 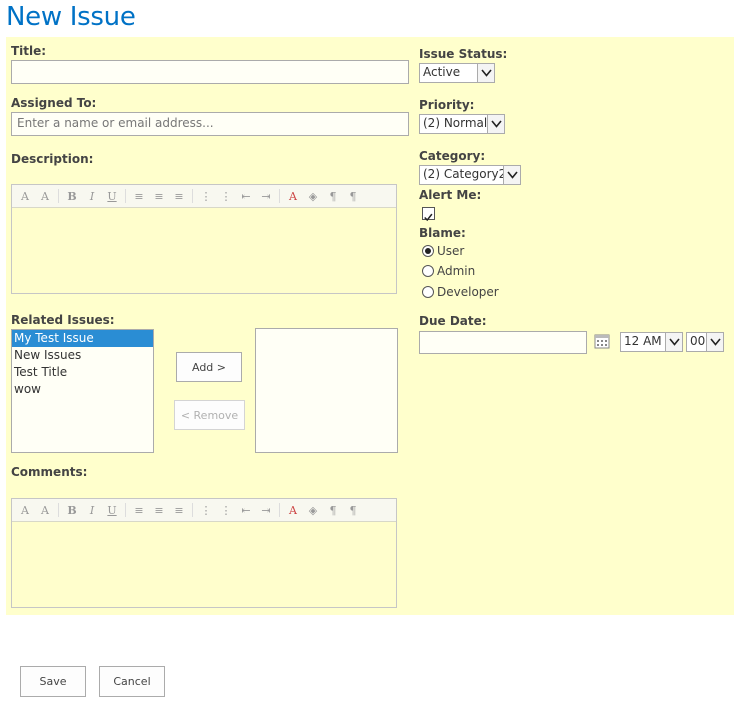 What do you see at coordinates (602, 341) in the screenshot?
I see `calendar-icon` at bounding box center [602, 341].